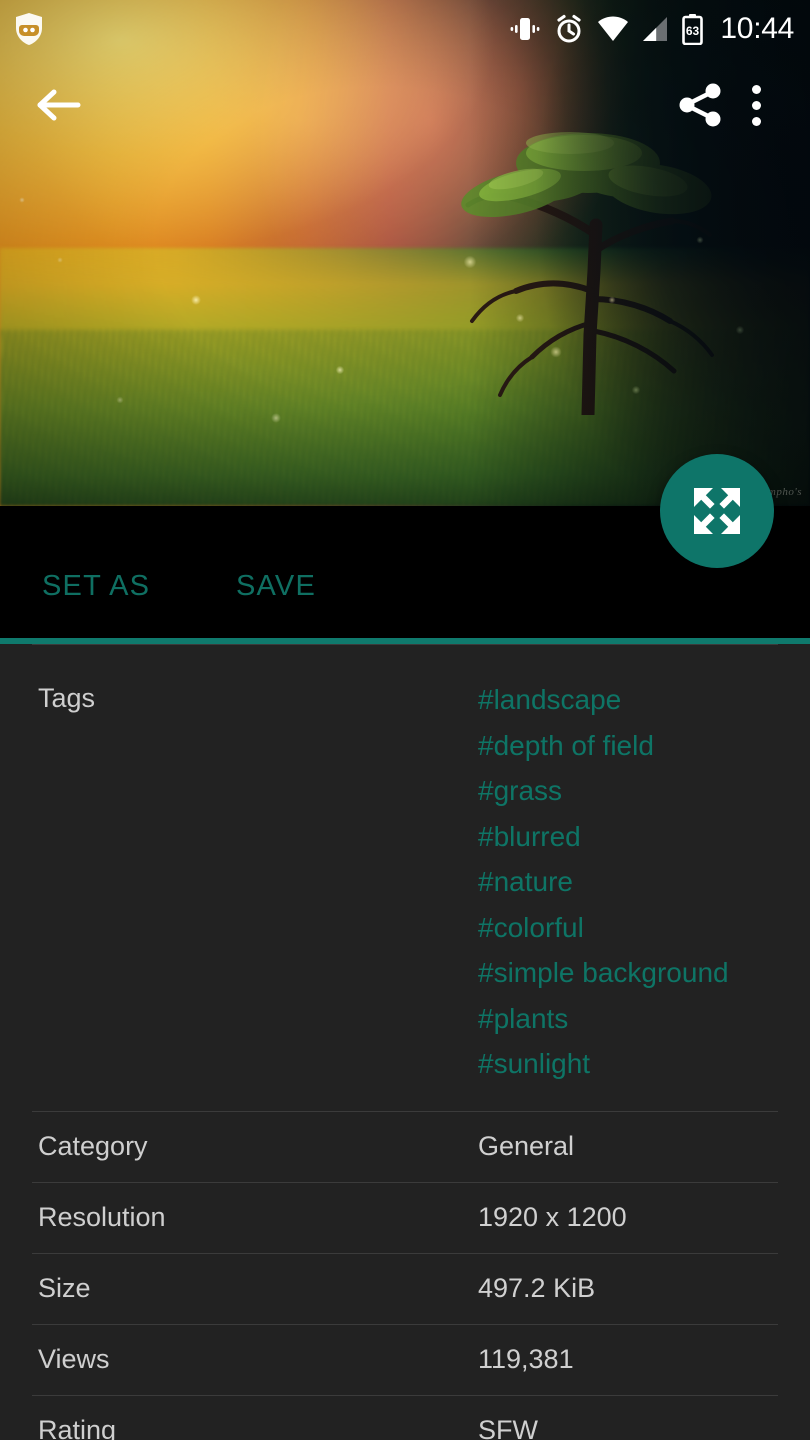  I want to click on tag-item: #nature, so click(603, 882).